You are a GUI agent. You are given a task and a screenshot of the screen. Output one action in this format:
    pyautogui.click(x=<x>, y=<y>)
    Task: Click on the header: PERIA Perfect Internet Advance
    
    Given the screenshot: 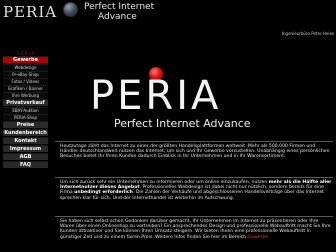 What is the action you would take?
    pyautogui.click(x=168, y=13)
    